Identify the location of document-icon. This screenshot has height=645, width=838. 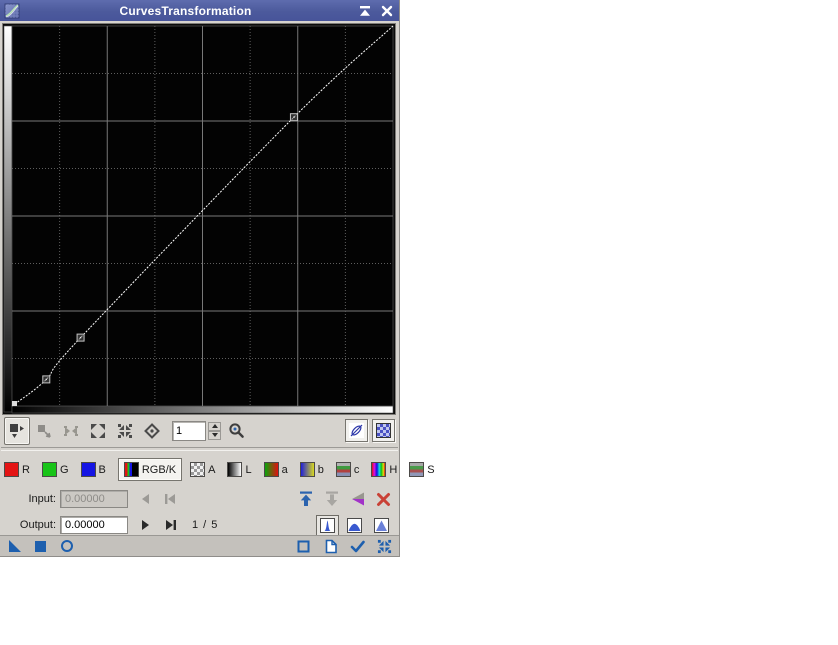
(331, 546).